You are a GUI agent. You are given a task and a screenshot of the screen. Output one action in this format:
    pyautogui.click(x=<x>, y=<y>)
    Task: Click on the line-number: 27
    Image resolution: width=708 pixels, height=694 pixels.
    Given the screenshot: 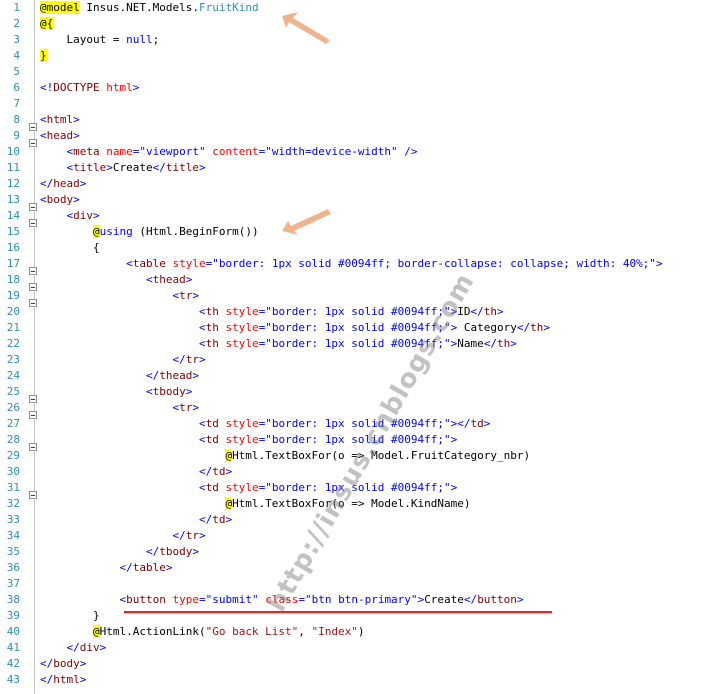 What is the action you would take?
    pyautogui.click(x=13, y=423)
    